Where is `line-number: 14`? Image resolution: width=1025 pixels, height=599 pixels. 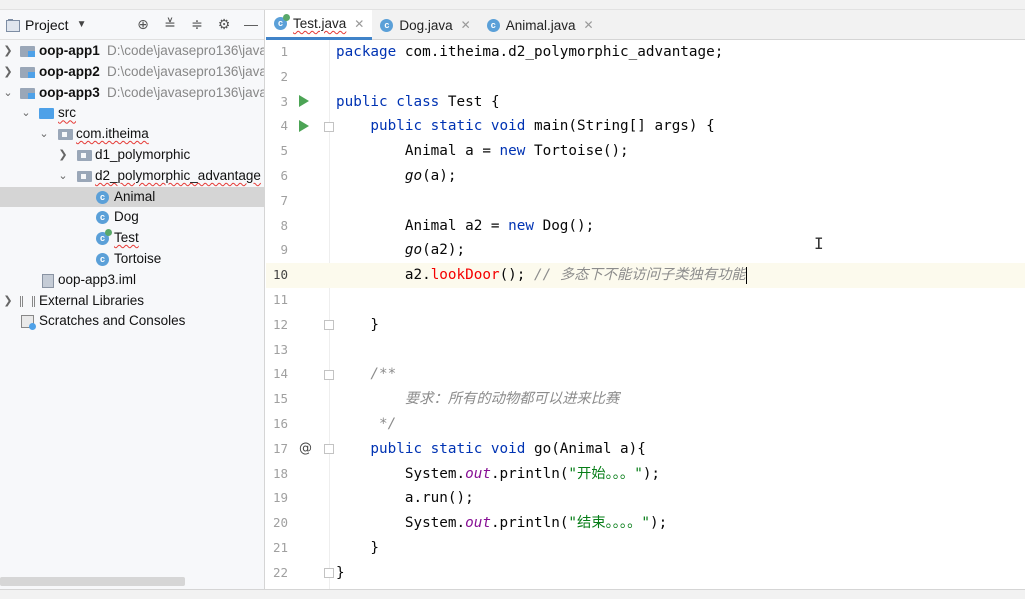 line-number: 14 is located at coordinates (280, 374).